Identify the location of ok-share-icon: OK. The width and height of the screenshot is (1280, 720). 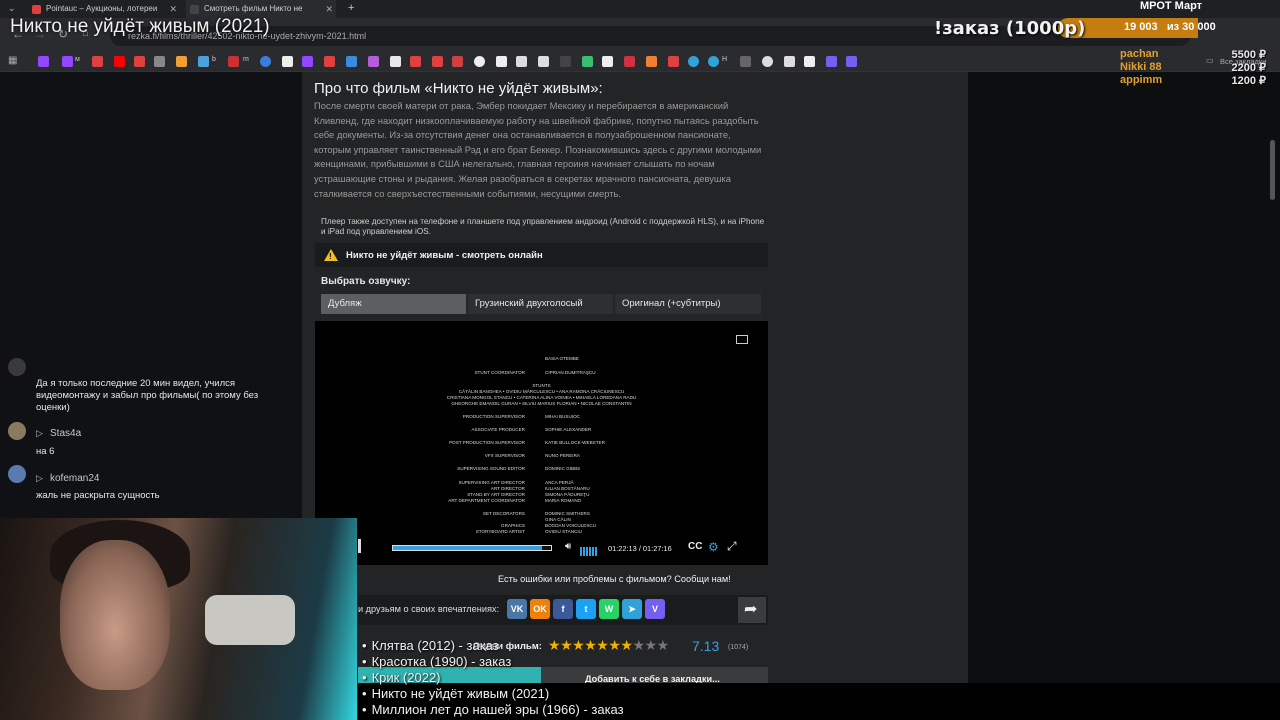
(540, 609).